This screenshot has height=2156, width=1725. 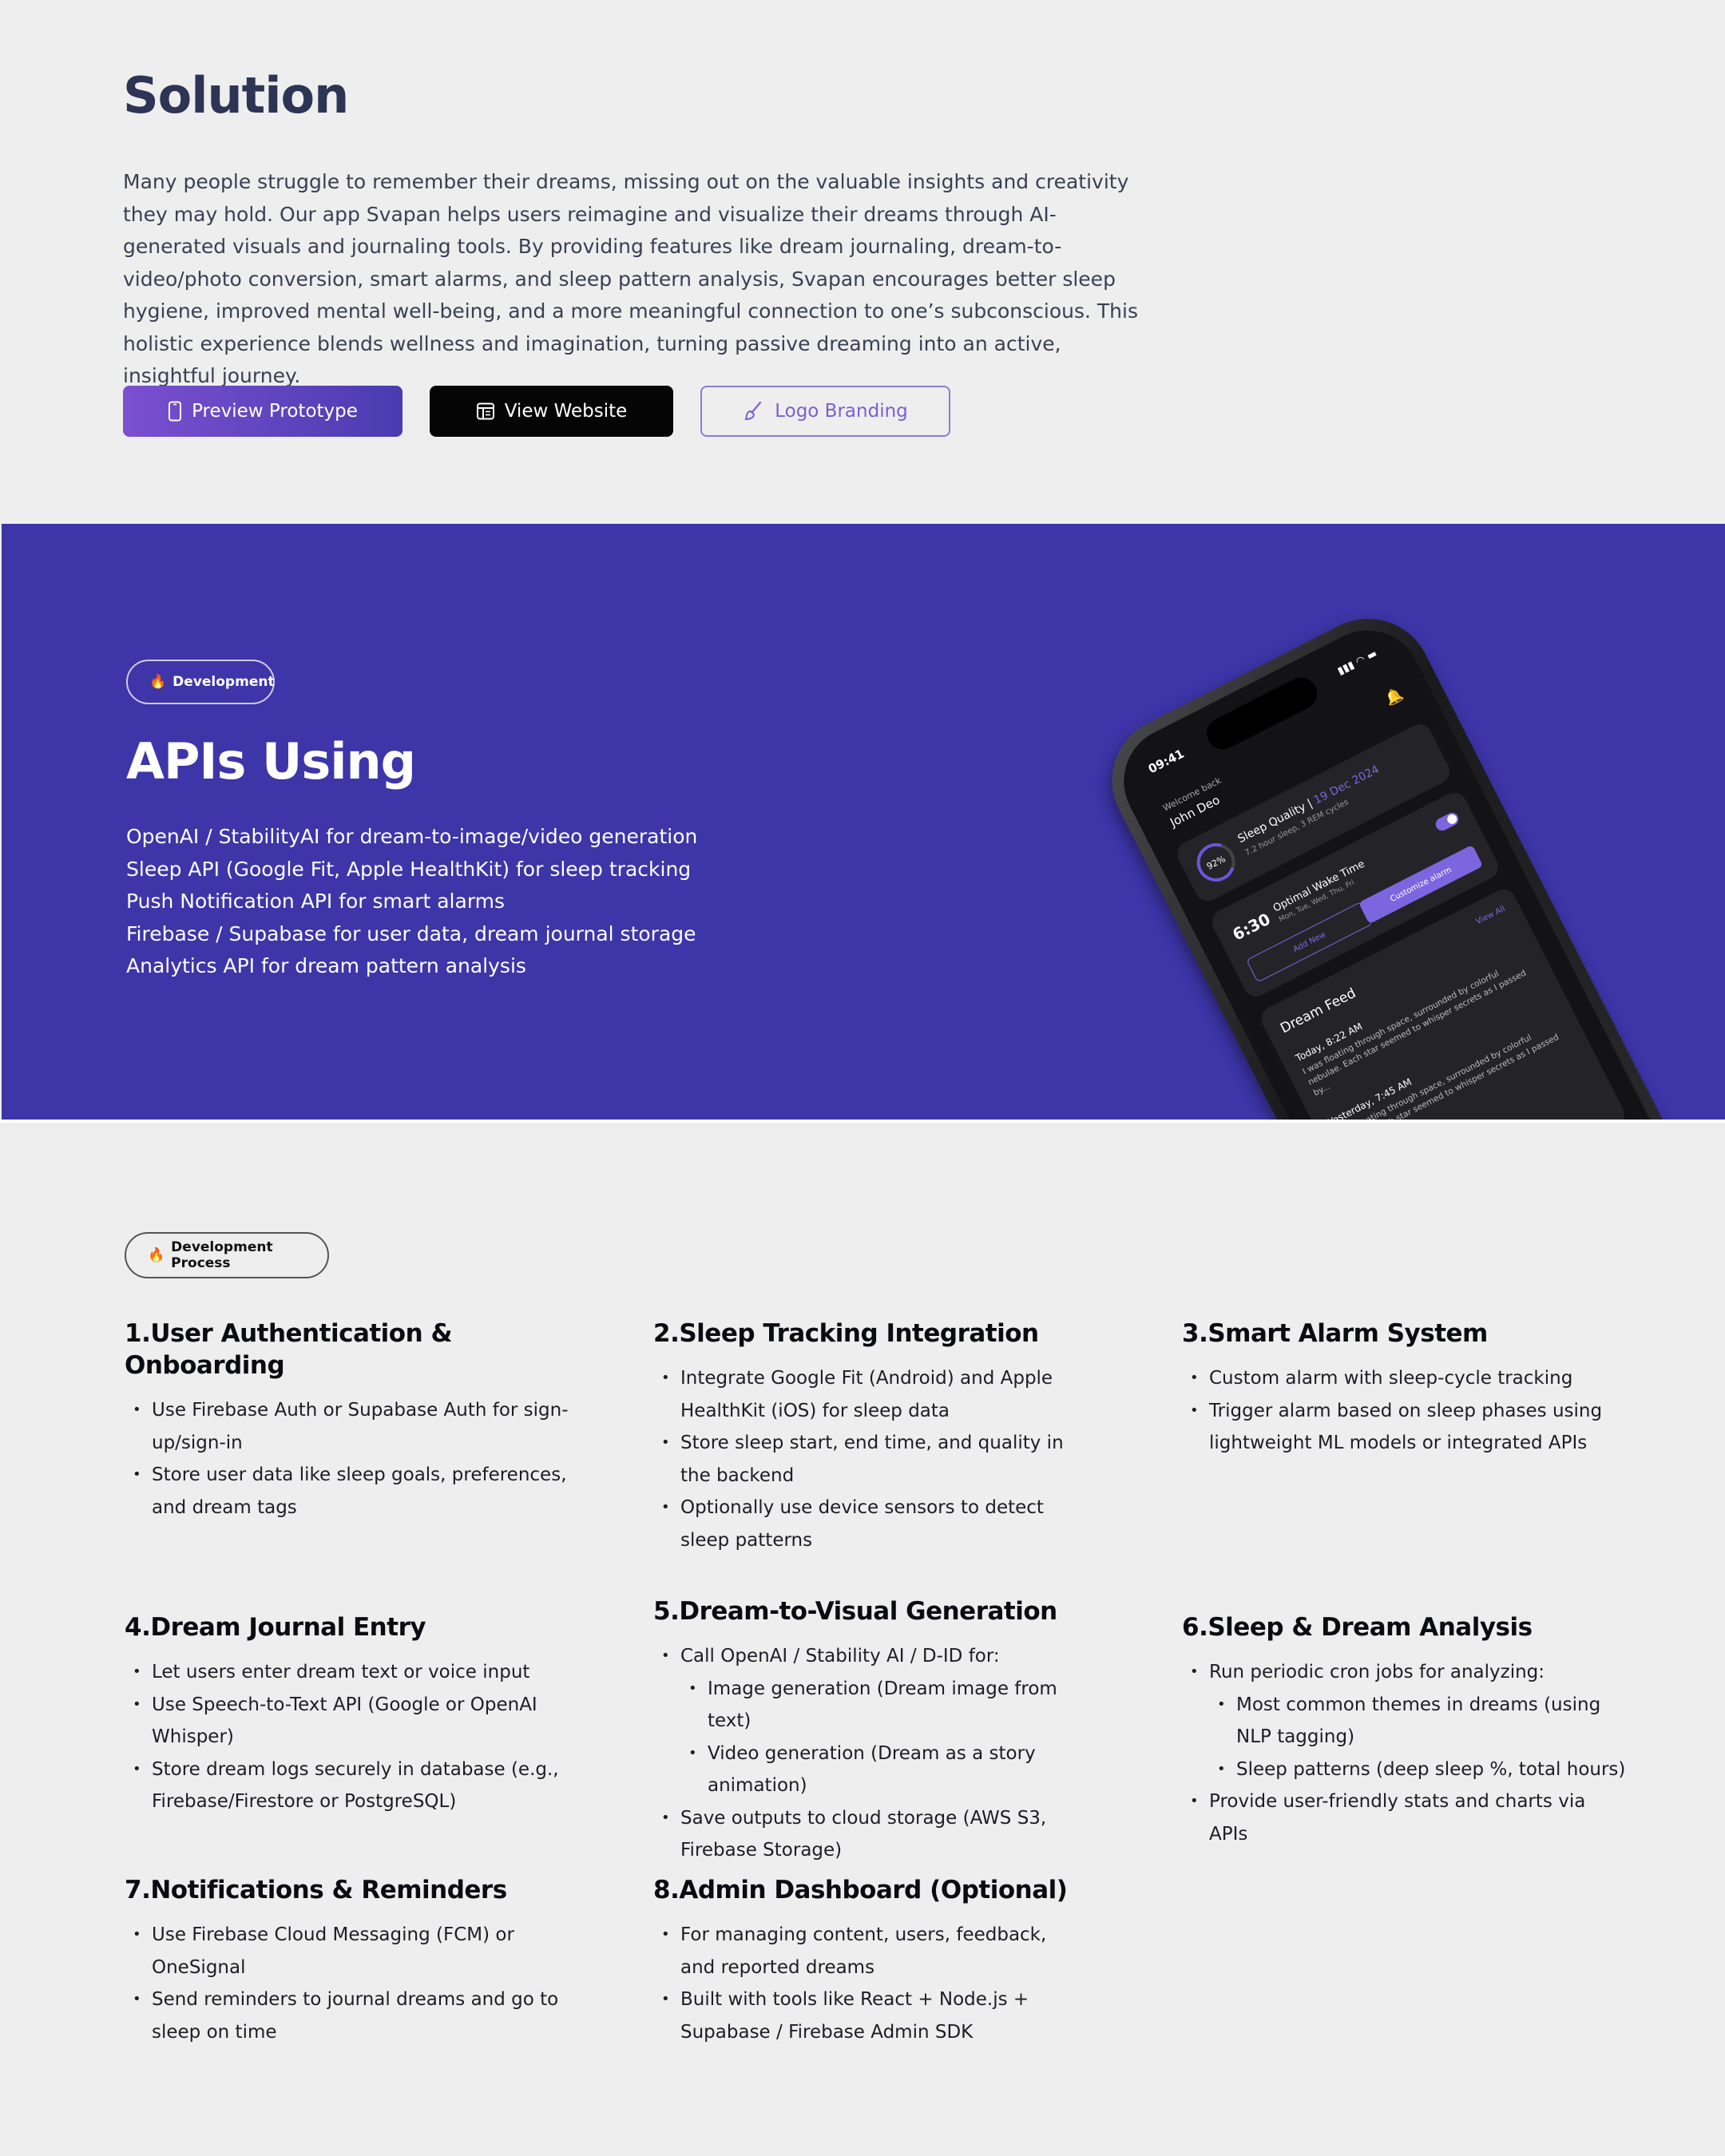 I want to click on development-process-badge-label: Development Process, so click(x=222, y=1255).